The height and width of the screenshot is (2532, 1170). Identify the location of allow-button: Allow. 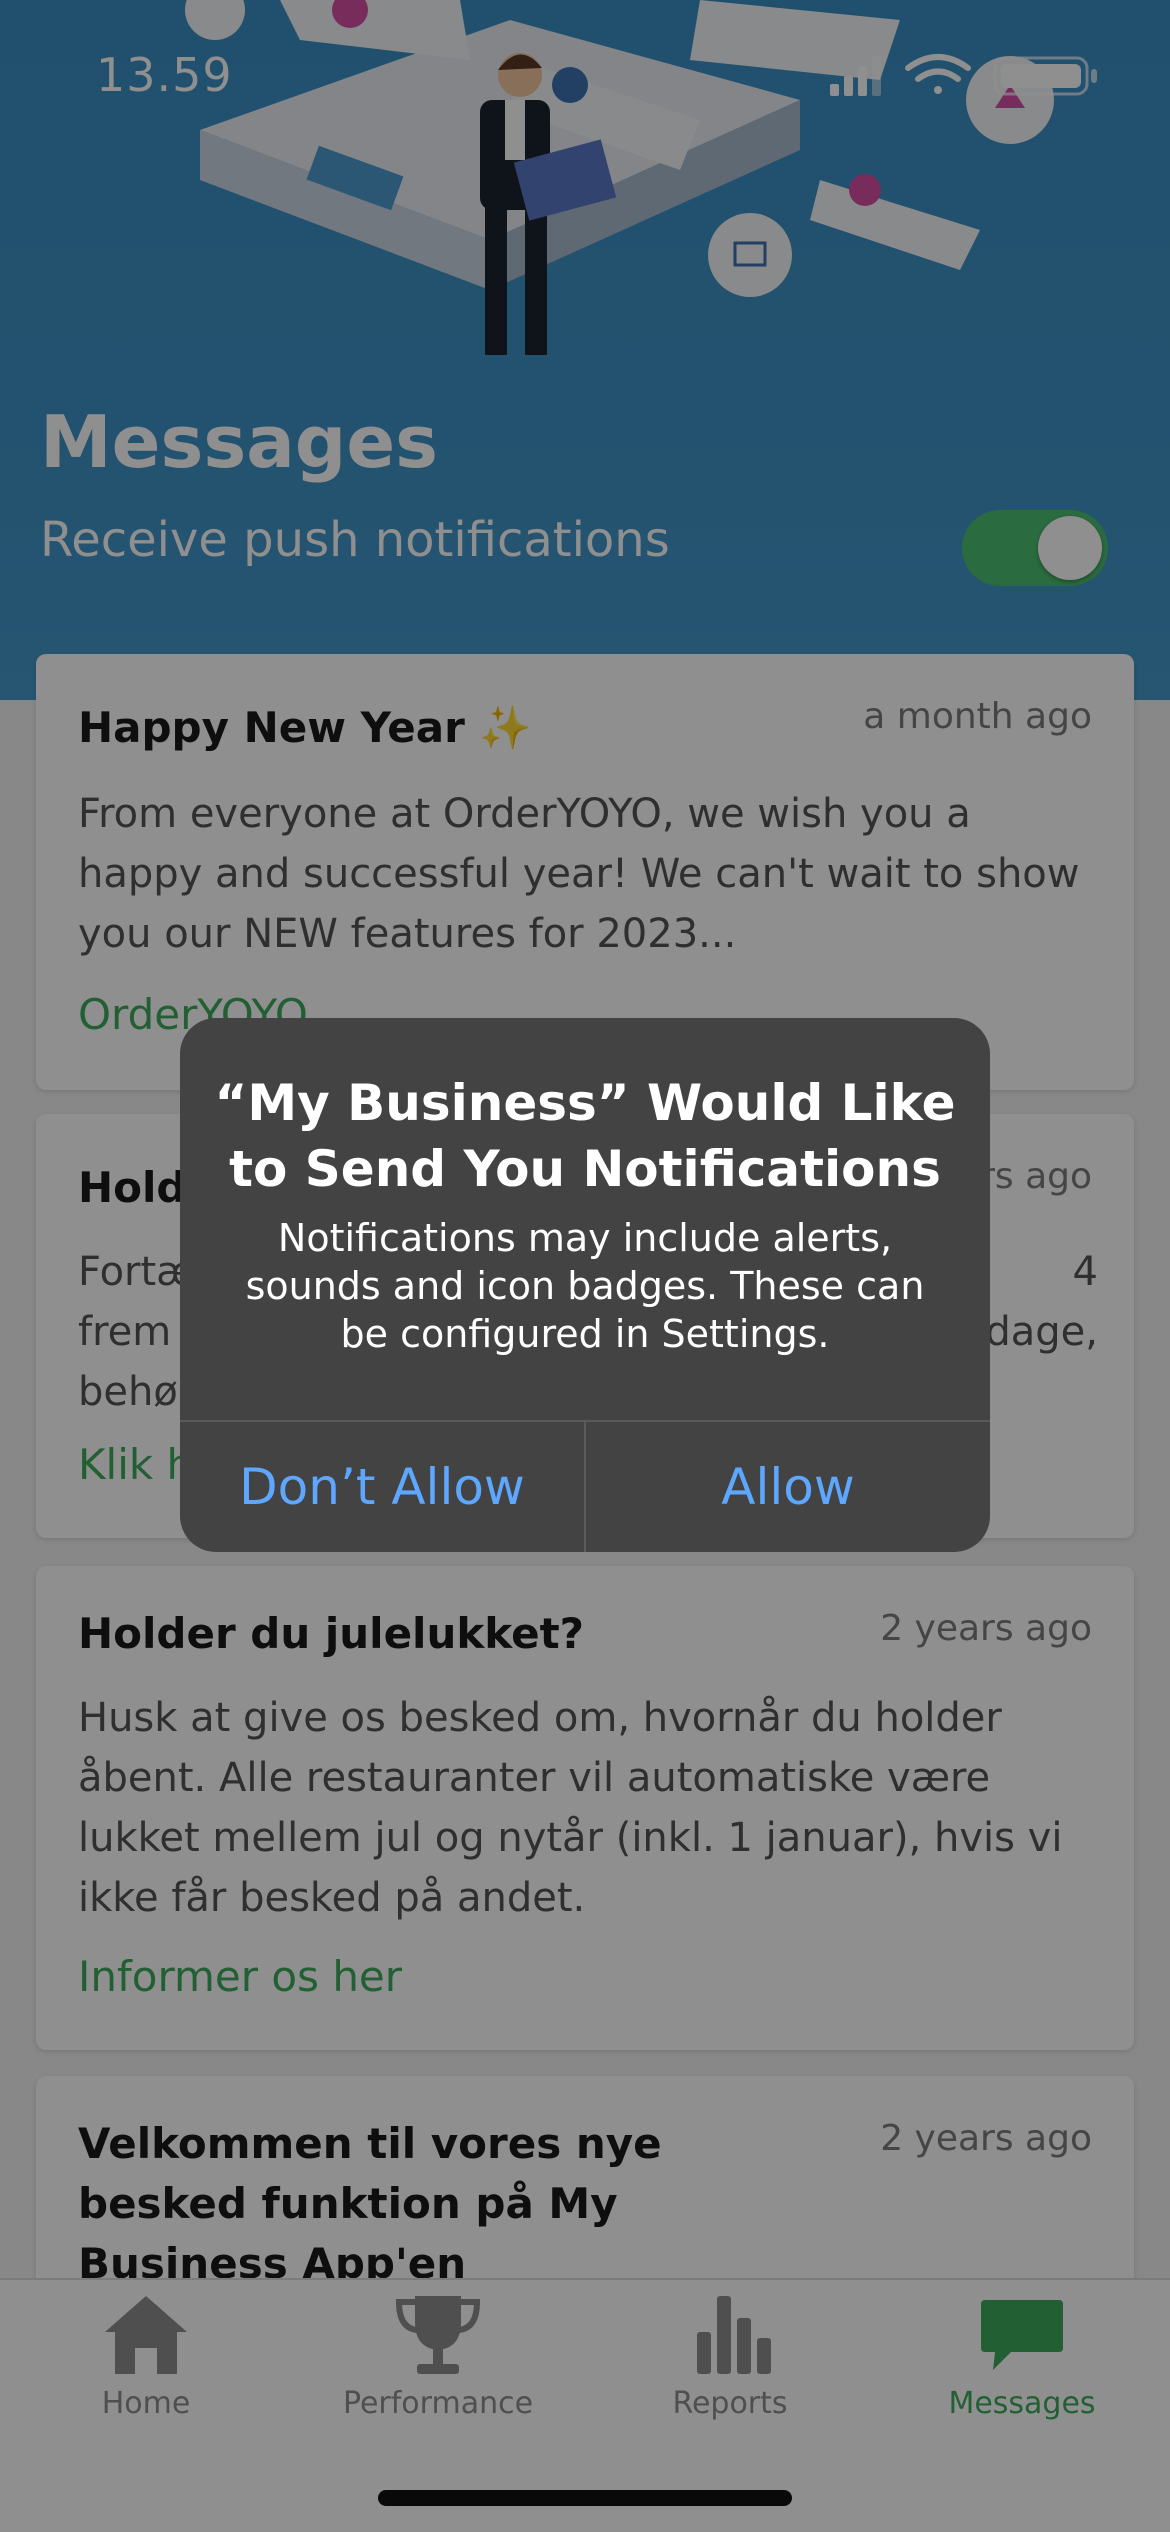
(788, 1487).